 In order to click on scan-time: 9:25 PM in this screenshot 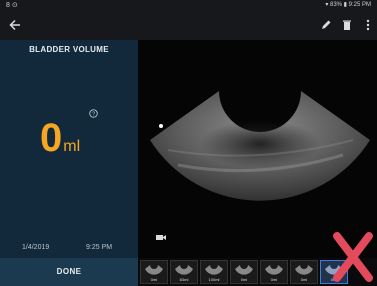, I will do `click(99, 247)`.